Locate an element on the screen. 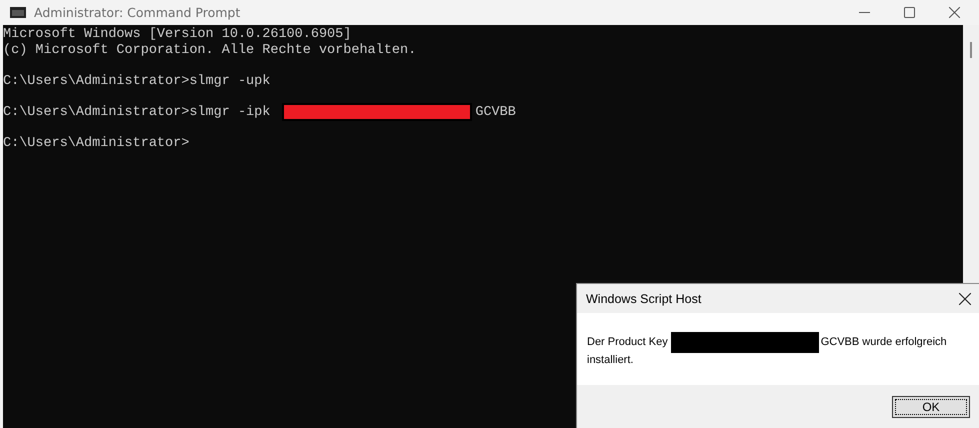 Image resolution: width=979 pixels, height=428 pixels. console-text: C:\Users\Administrator> is located at coordinates (96, 143).